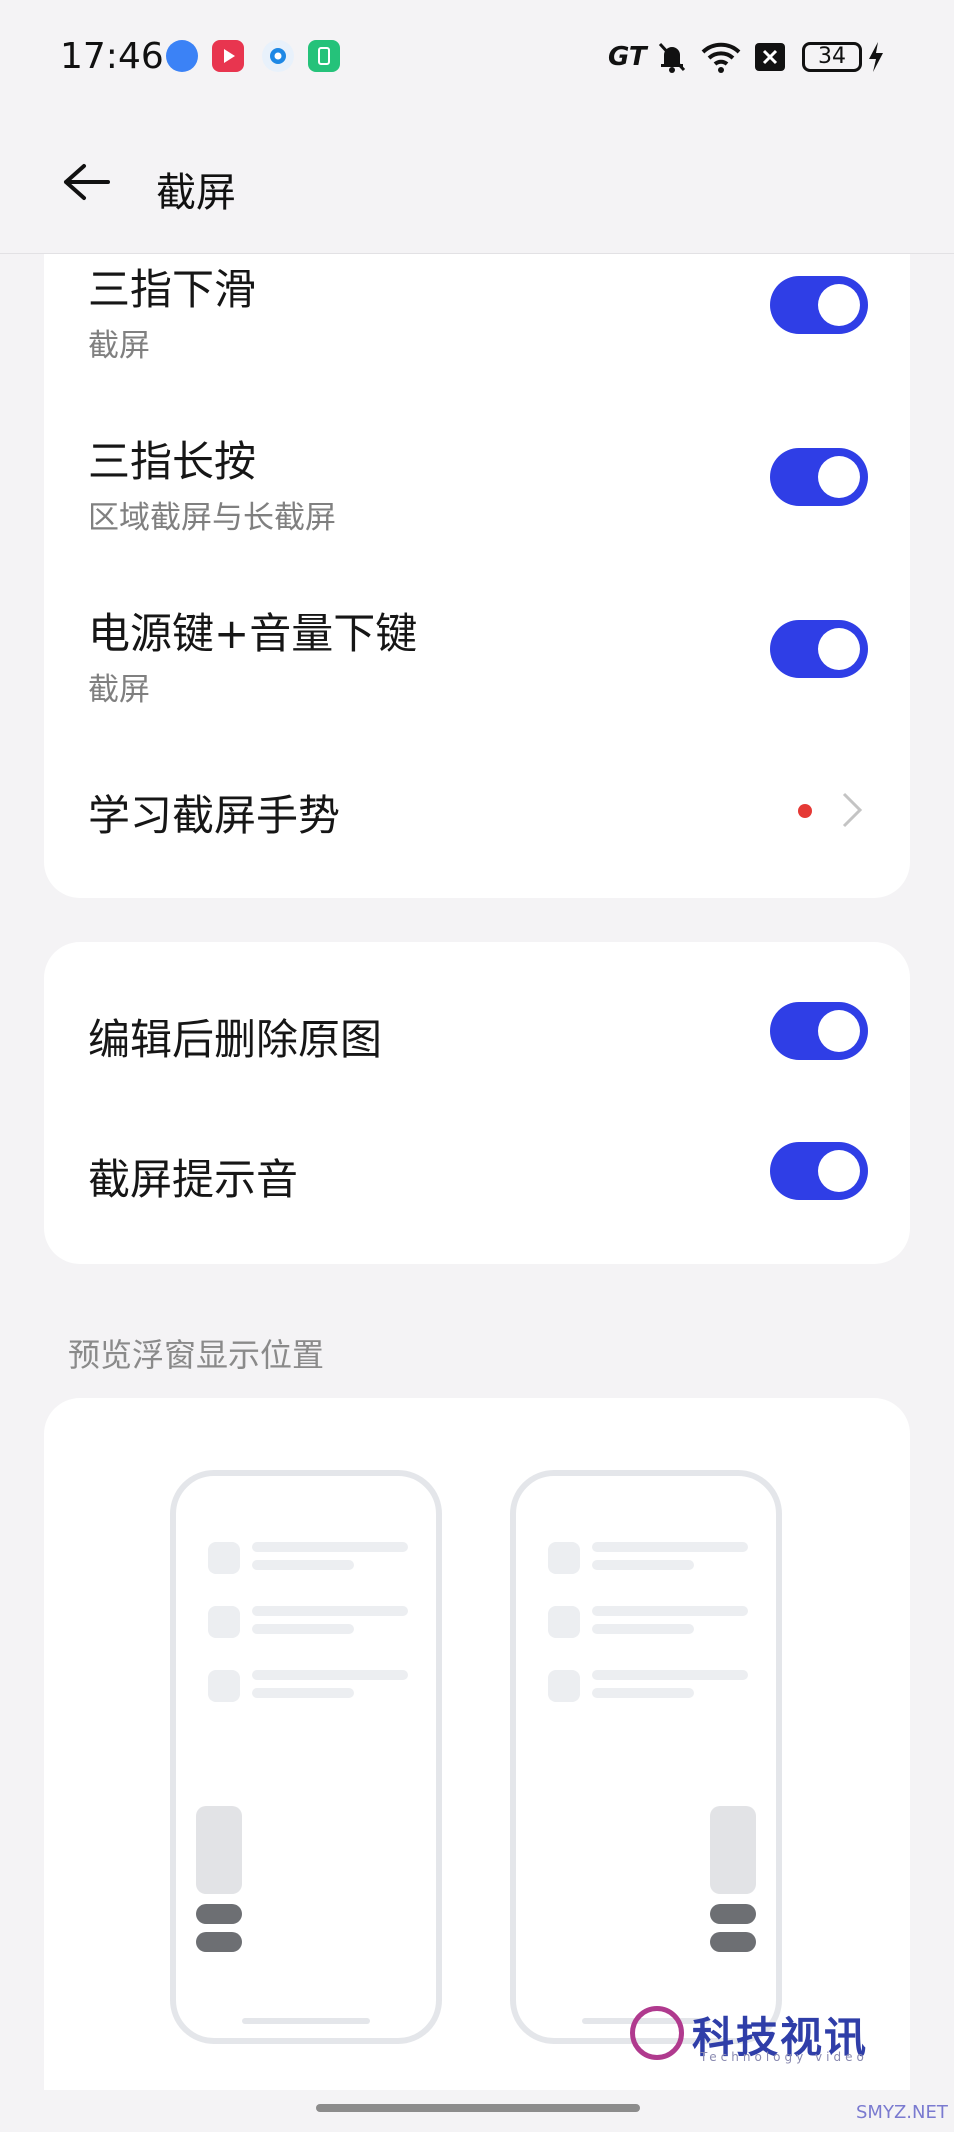  Describe the element at coordinates (852, 810) in the screenshot. I see `chevron-right-icon` at that location.